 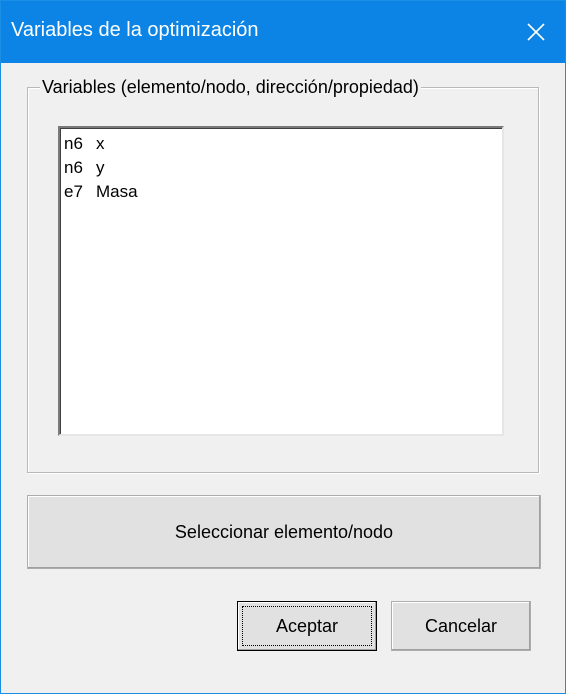 I want to click on cancel-button-label: Cancelar, so click(x=461, y=625).